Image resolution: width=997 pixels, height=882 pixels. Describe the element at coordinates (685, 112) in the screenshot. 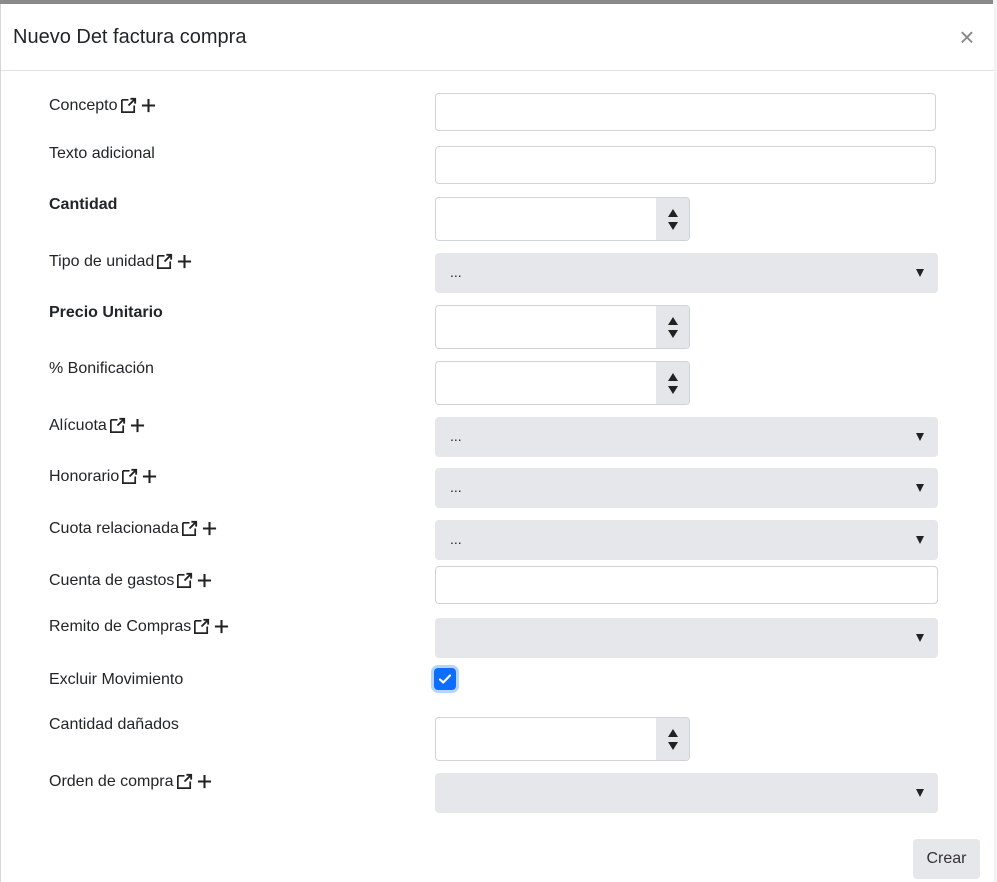

I see `concepto-input` at that location.